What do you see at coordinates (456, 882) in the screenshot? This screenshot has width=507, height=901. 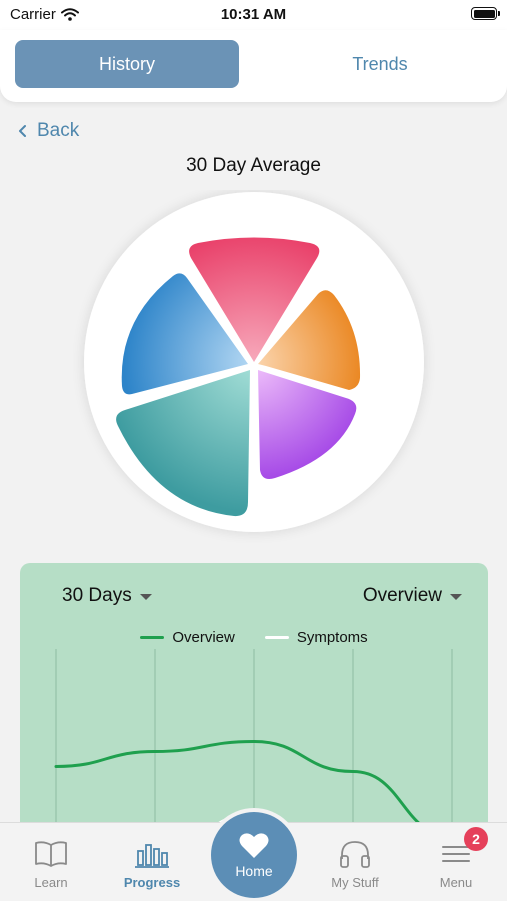 I see `tab-label-menu: Menu` at bounding box center [456, 882].